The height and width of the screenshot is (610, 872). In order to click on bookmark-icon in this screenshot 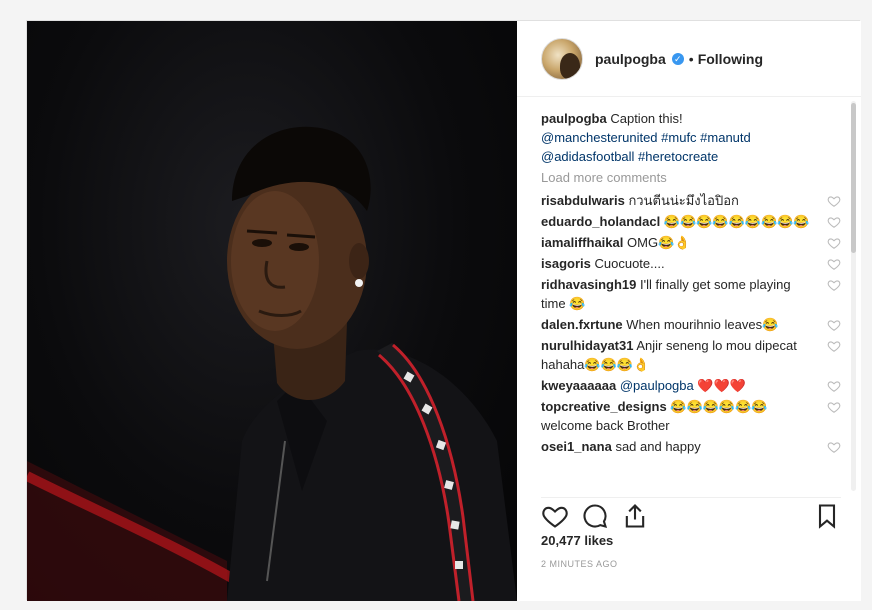, I will do `click(827, 516)`.